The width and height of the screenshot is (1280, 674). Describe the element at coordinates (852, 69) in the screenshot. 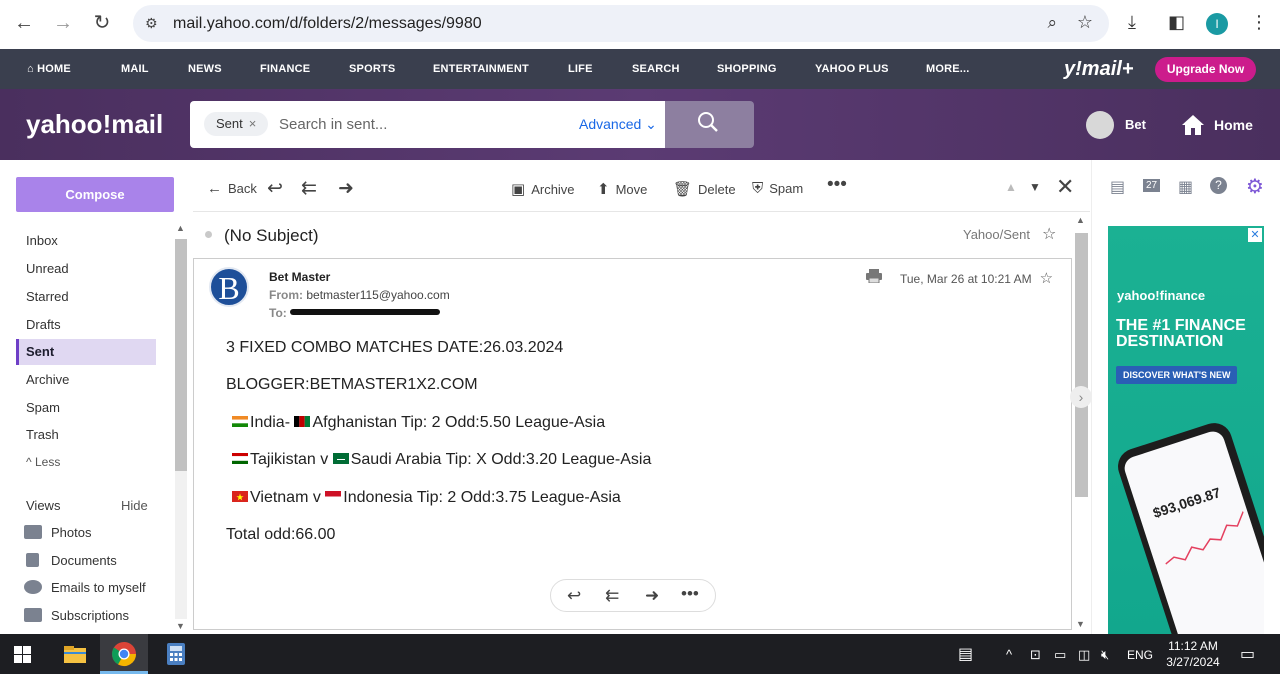

I see `nav-yahoo-plus: YAHOO PLUS` at that location.